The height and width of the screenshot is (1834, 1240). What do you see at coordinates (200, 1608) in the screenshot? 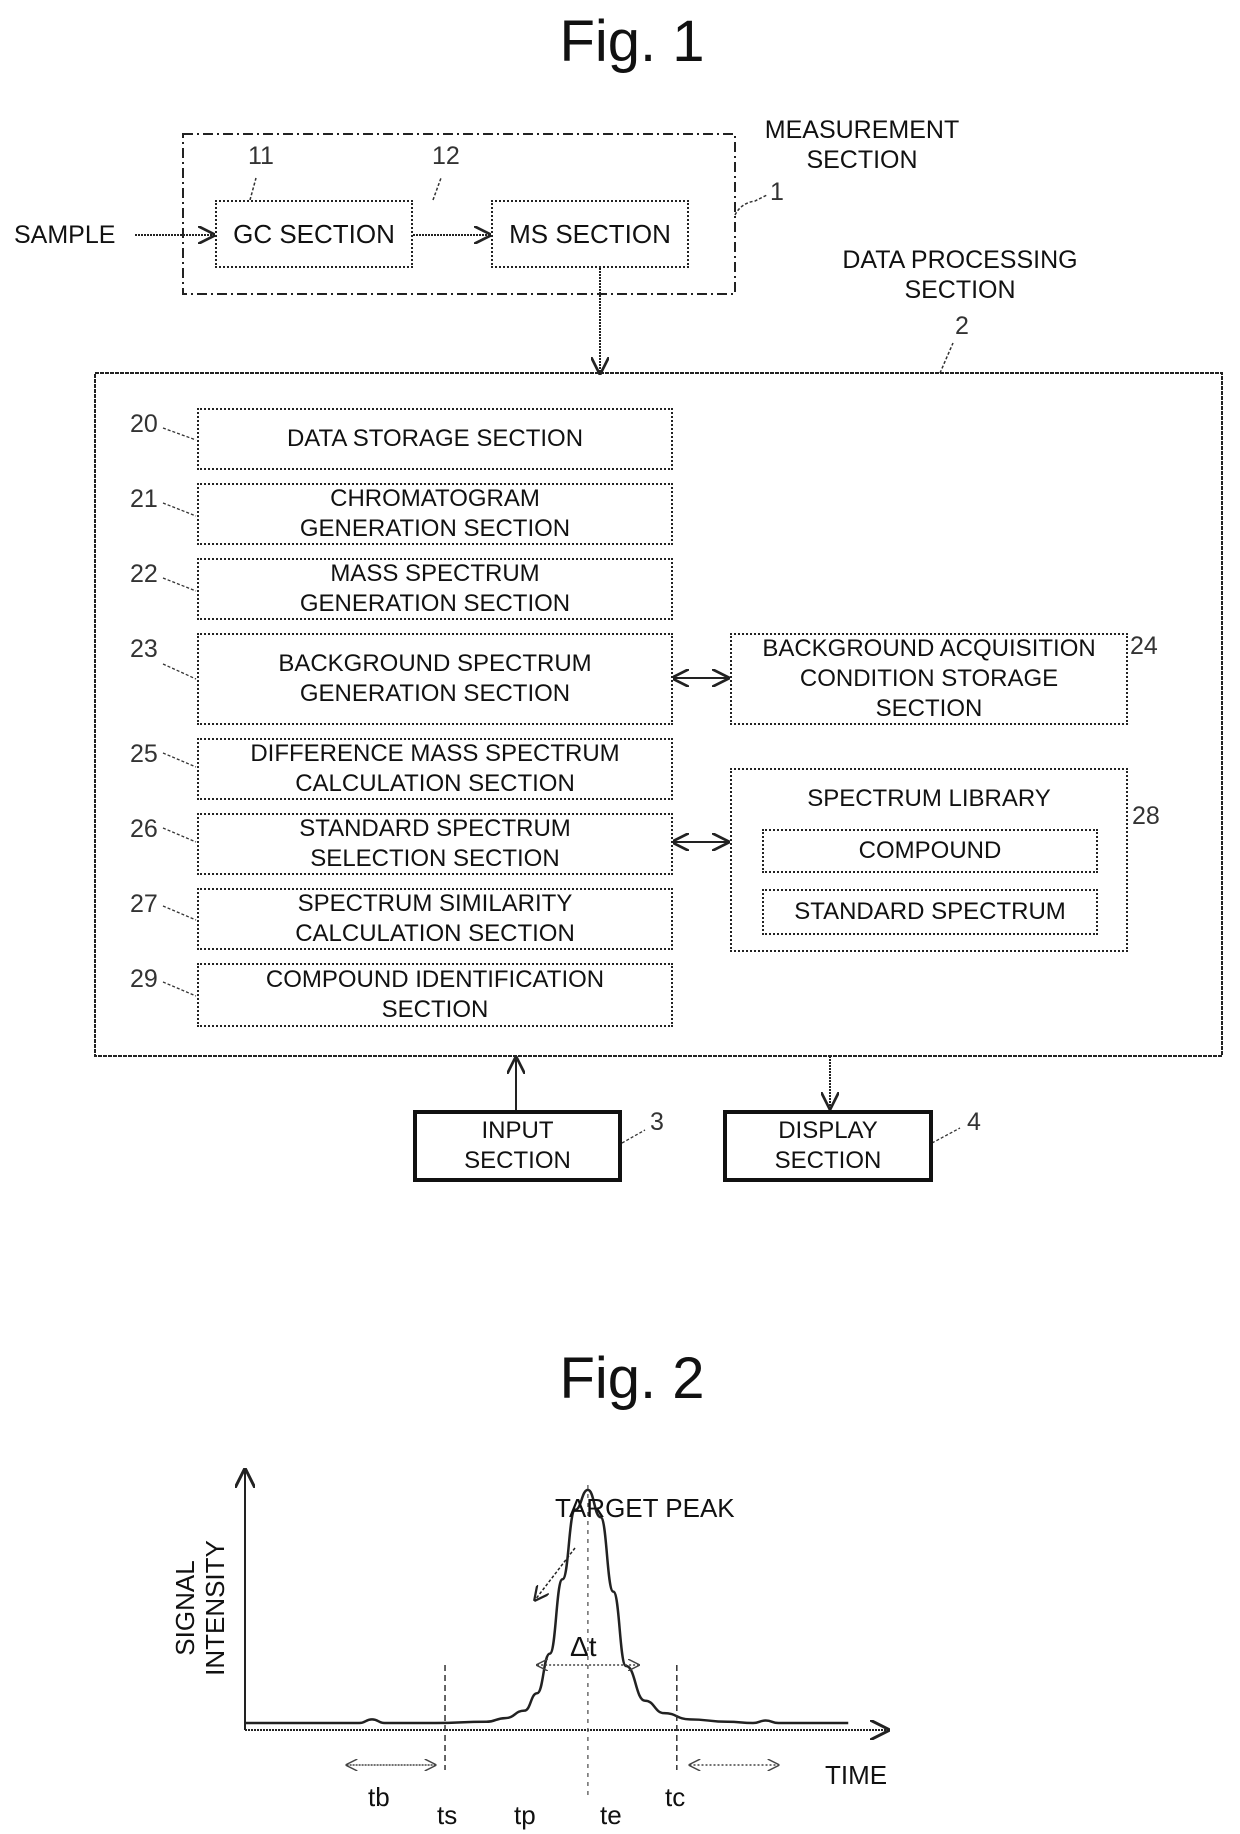
I see `y-axis-label: SIGNAL INTENSITY` at bounding box center [200, 1608].